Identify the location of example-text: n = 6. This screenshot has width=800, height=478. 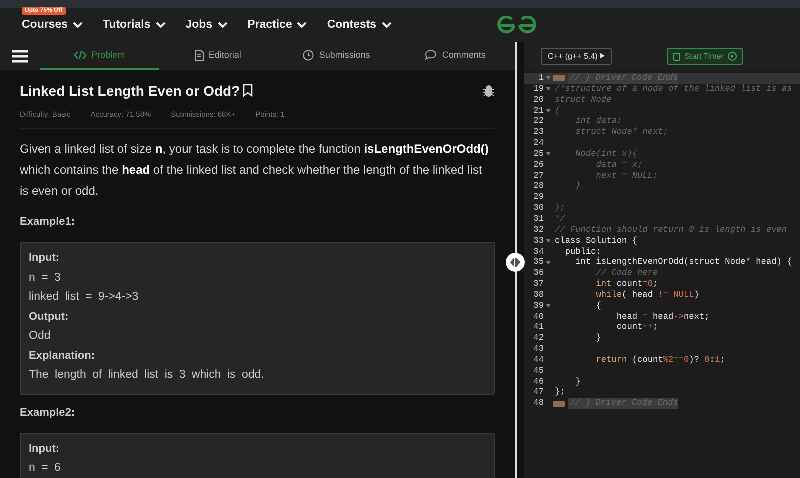
(45, 468).